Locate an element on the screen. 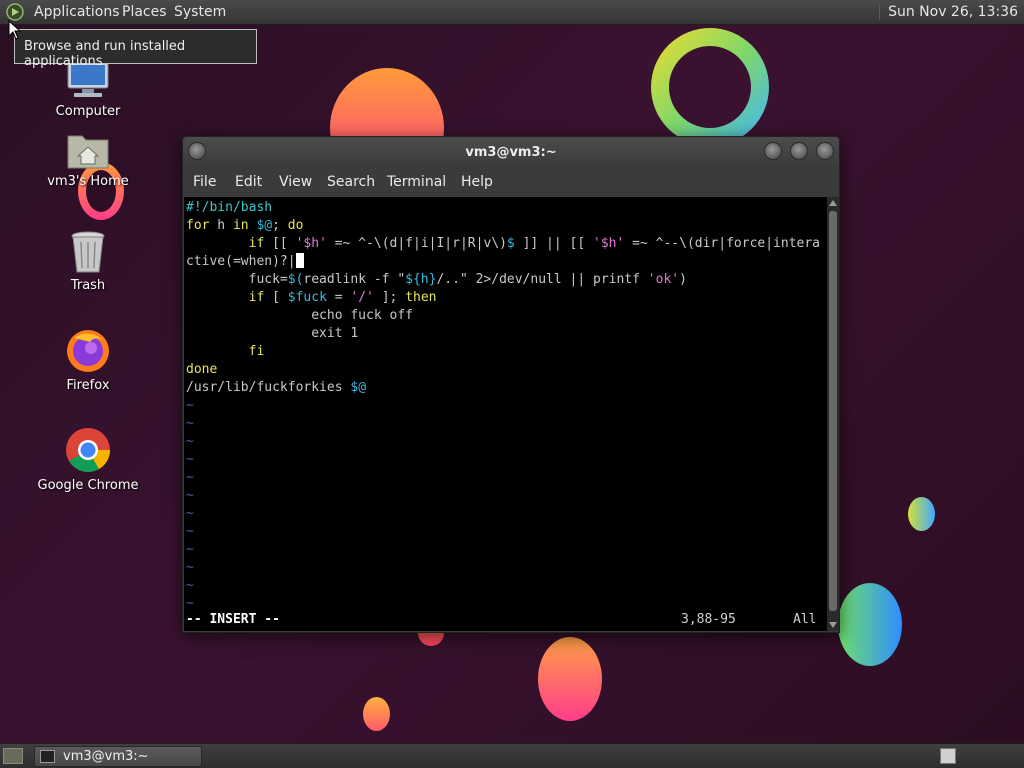 The height and width of the screenshot is (768, 1024). menu-search: Search is located at coordinates (351, 182).